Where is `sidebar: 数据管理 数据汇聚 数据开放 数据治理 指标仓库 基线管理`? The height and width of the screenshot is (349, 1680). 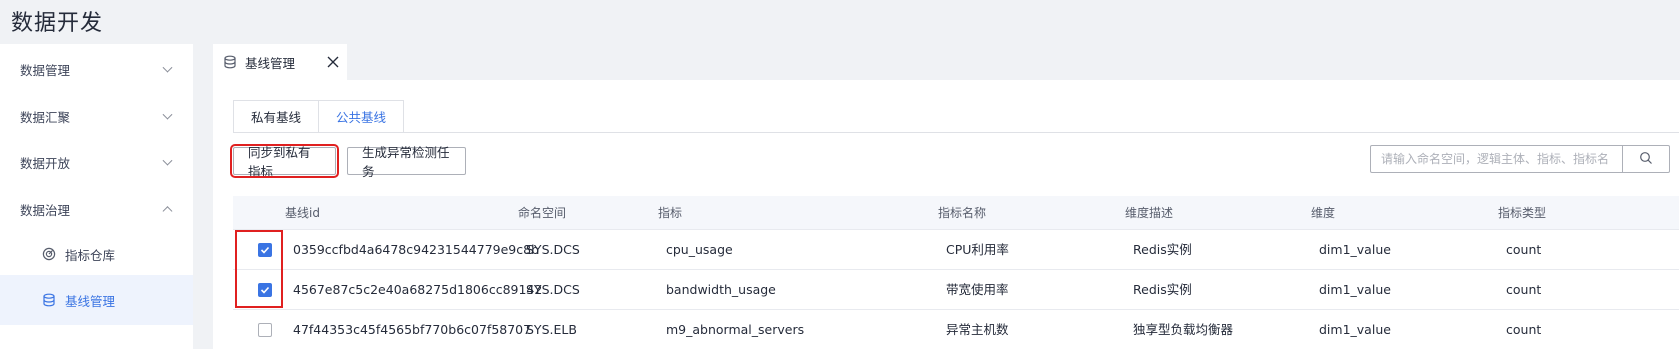
sidebar: 数据管理 数据汇聚 数据开放 数据治理 指标仓库 基线管理 is located at coordinates (96, 196).